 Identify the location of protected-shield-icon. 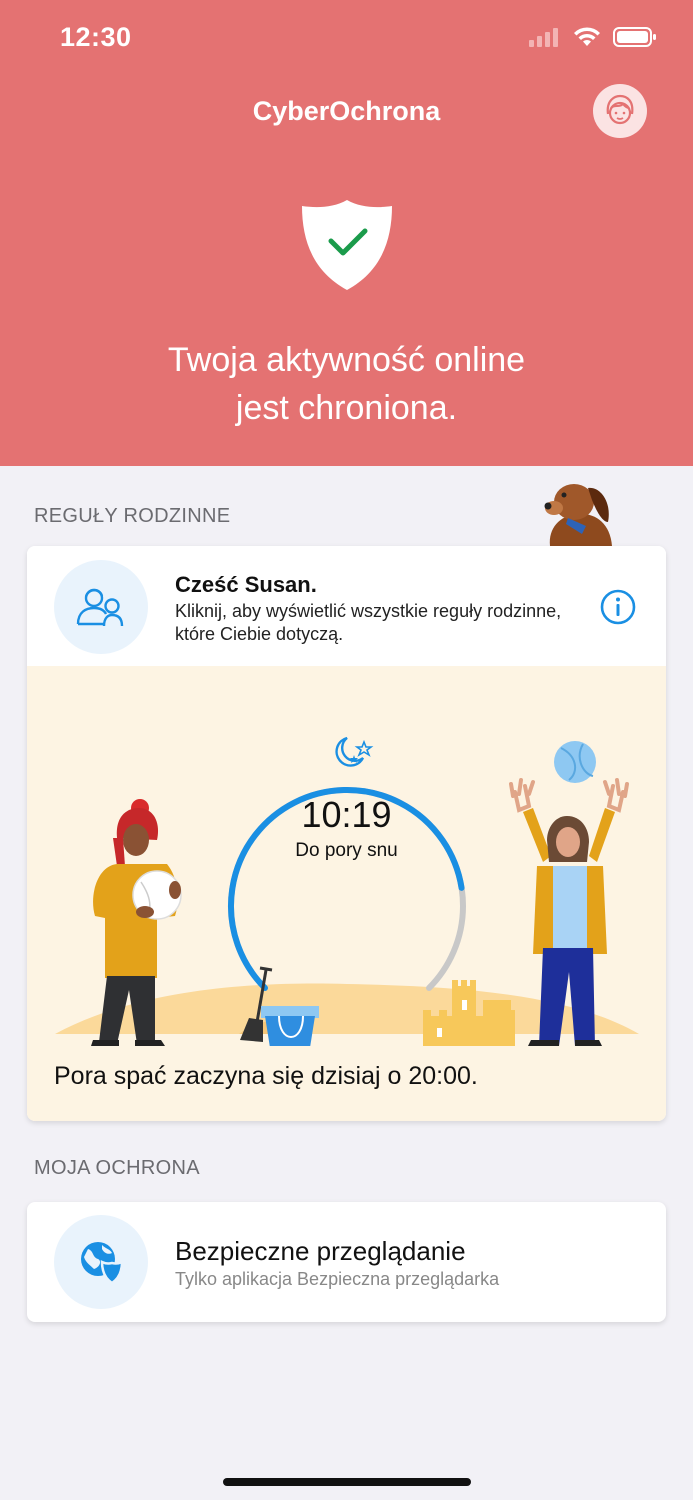
(347, 245).